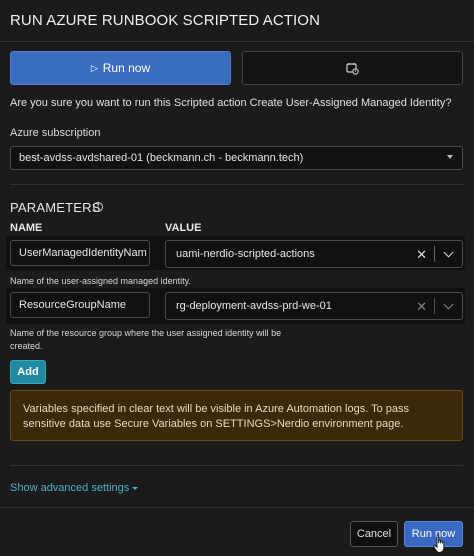 This screenshot has height=556, width=474. Describe the element at coordinates (80, 305) in the screenshot. I see `parameter-name-field: ResourceGroupName` at that location.